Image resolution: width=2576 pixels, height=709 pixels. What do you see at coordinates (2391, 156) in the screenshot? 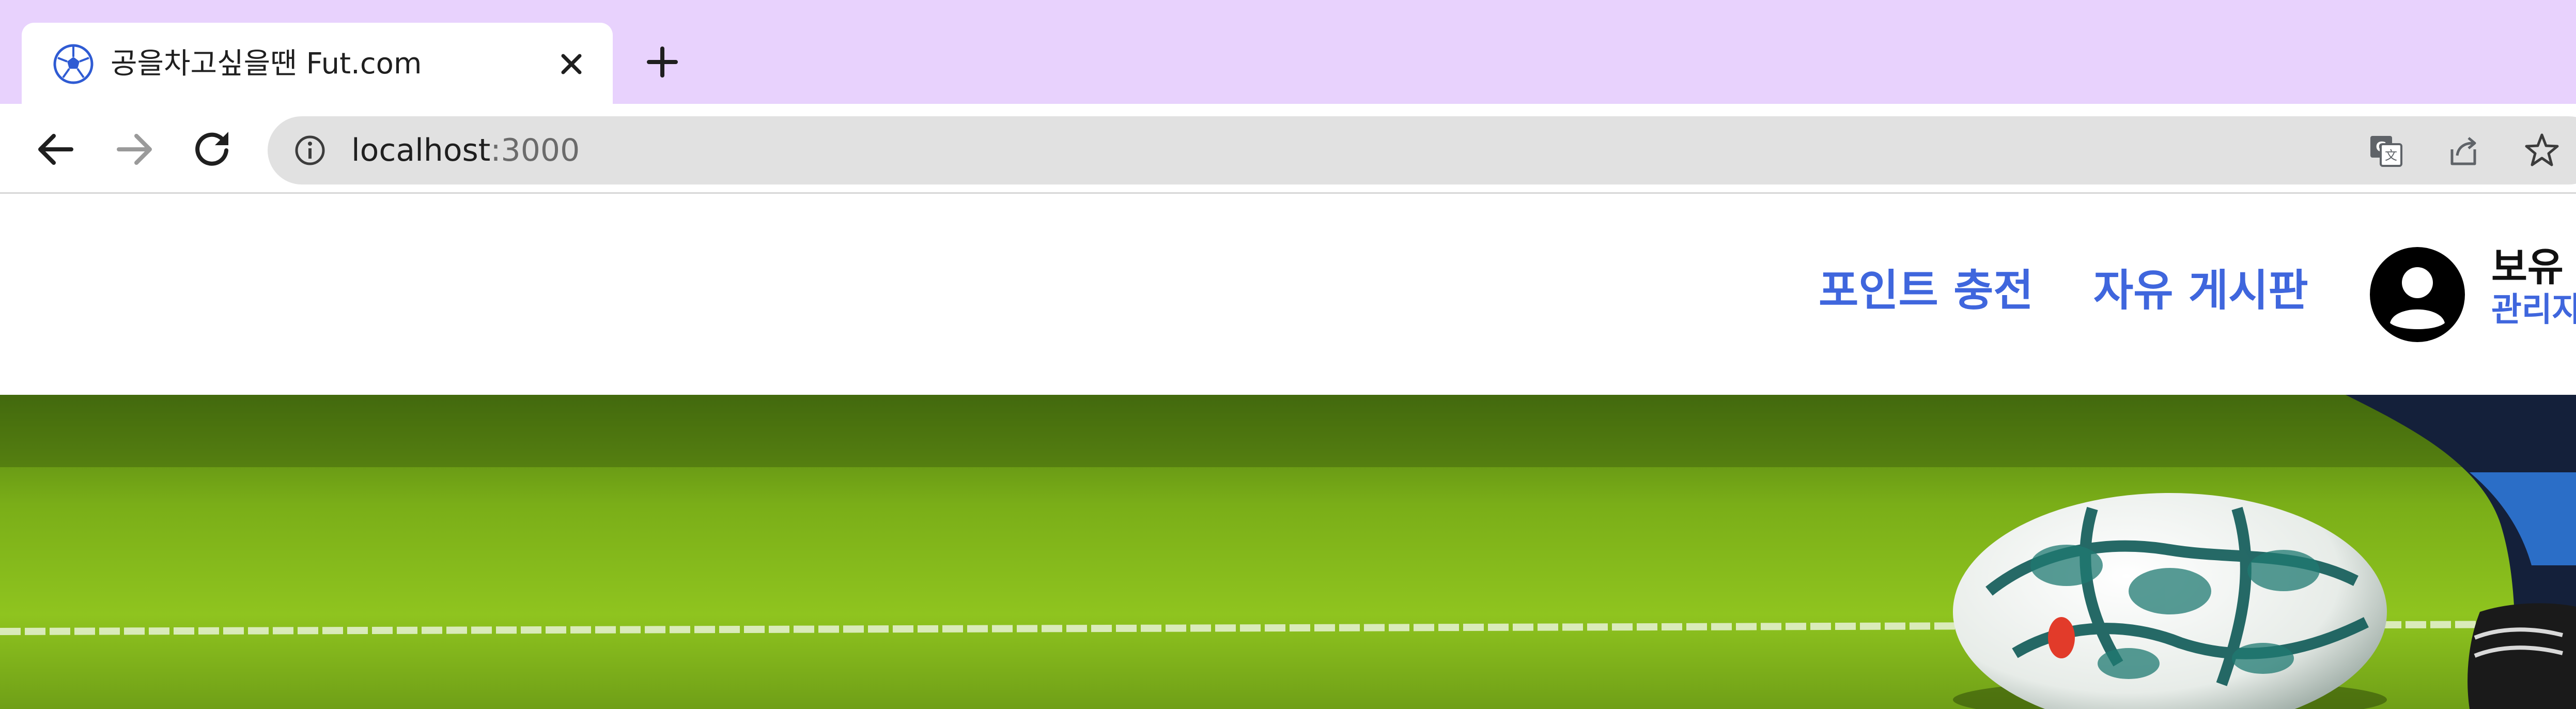
I see `svg-text: 文` at bounding box center [2391, 156].